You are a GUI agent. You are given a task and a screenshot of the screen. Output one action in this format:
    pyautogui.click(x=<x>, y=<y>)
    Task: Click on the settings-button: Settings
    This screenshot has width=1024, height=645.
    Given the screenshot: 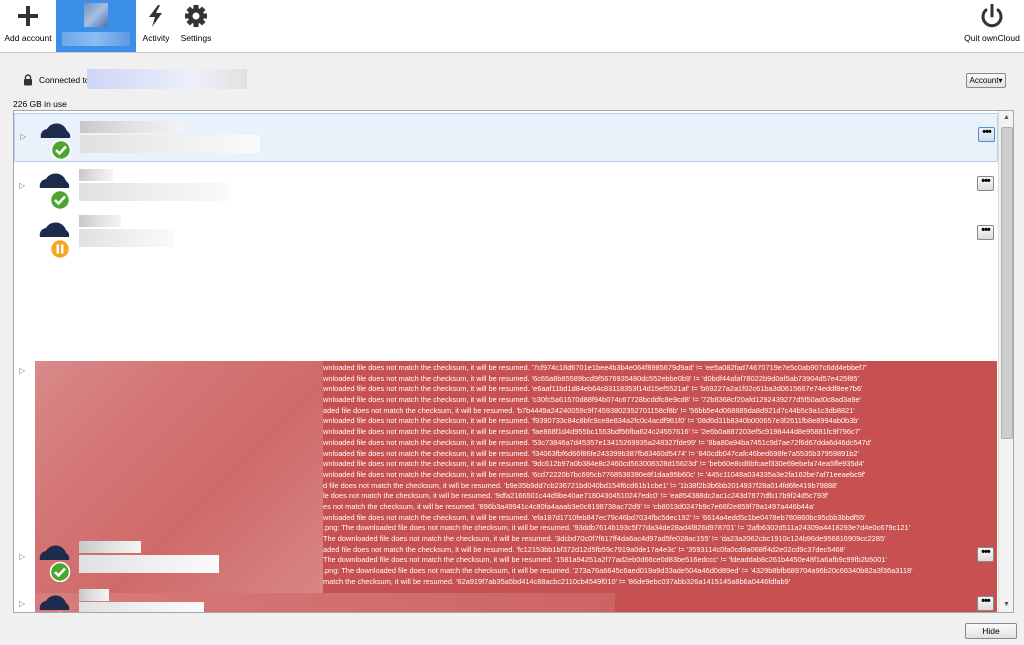 What is the action you would take?
    pyautogui.click(x=196, y=26)
    